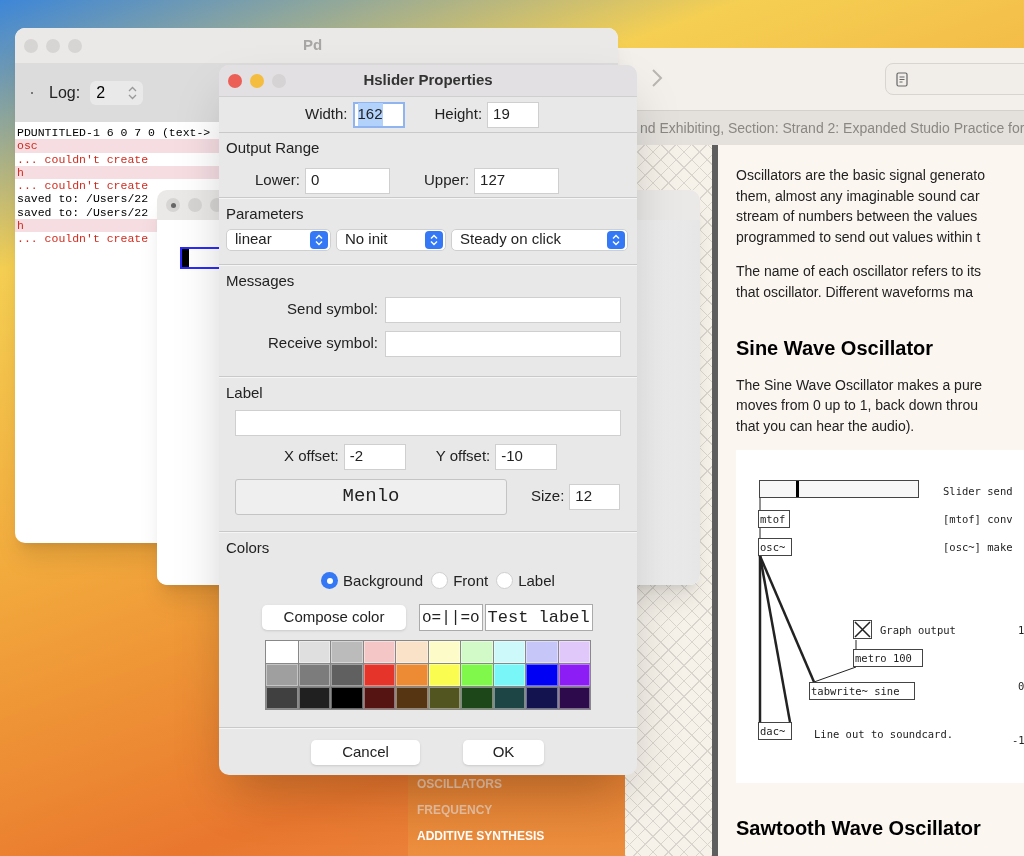 The height and width of the screenshot is (856, 1024). What do you see at coordinates (978, 491) in the screenshot?
I see `patch-comment: Slider send` at bounding box center [978, 491].